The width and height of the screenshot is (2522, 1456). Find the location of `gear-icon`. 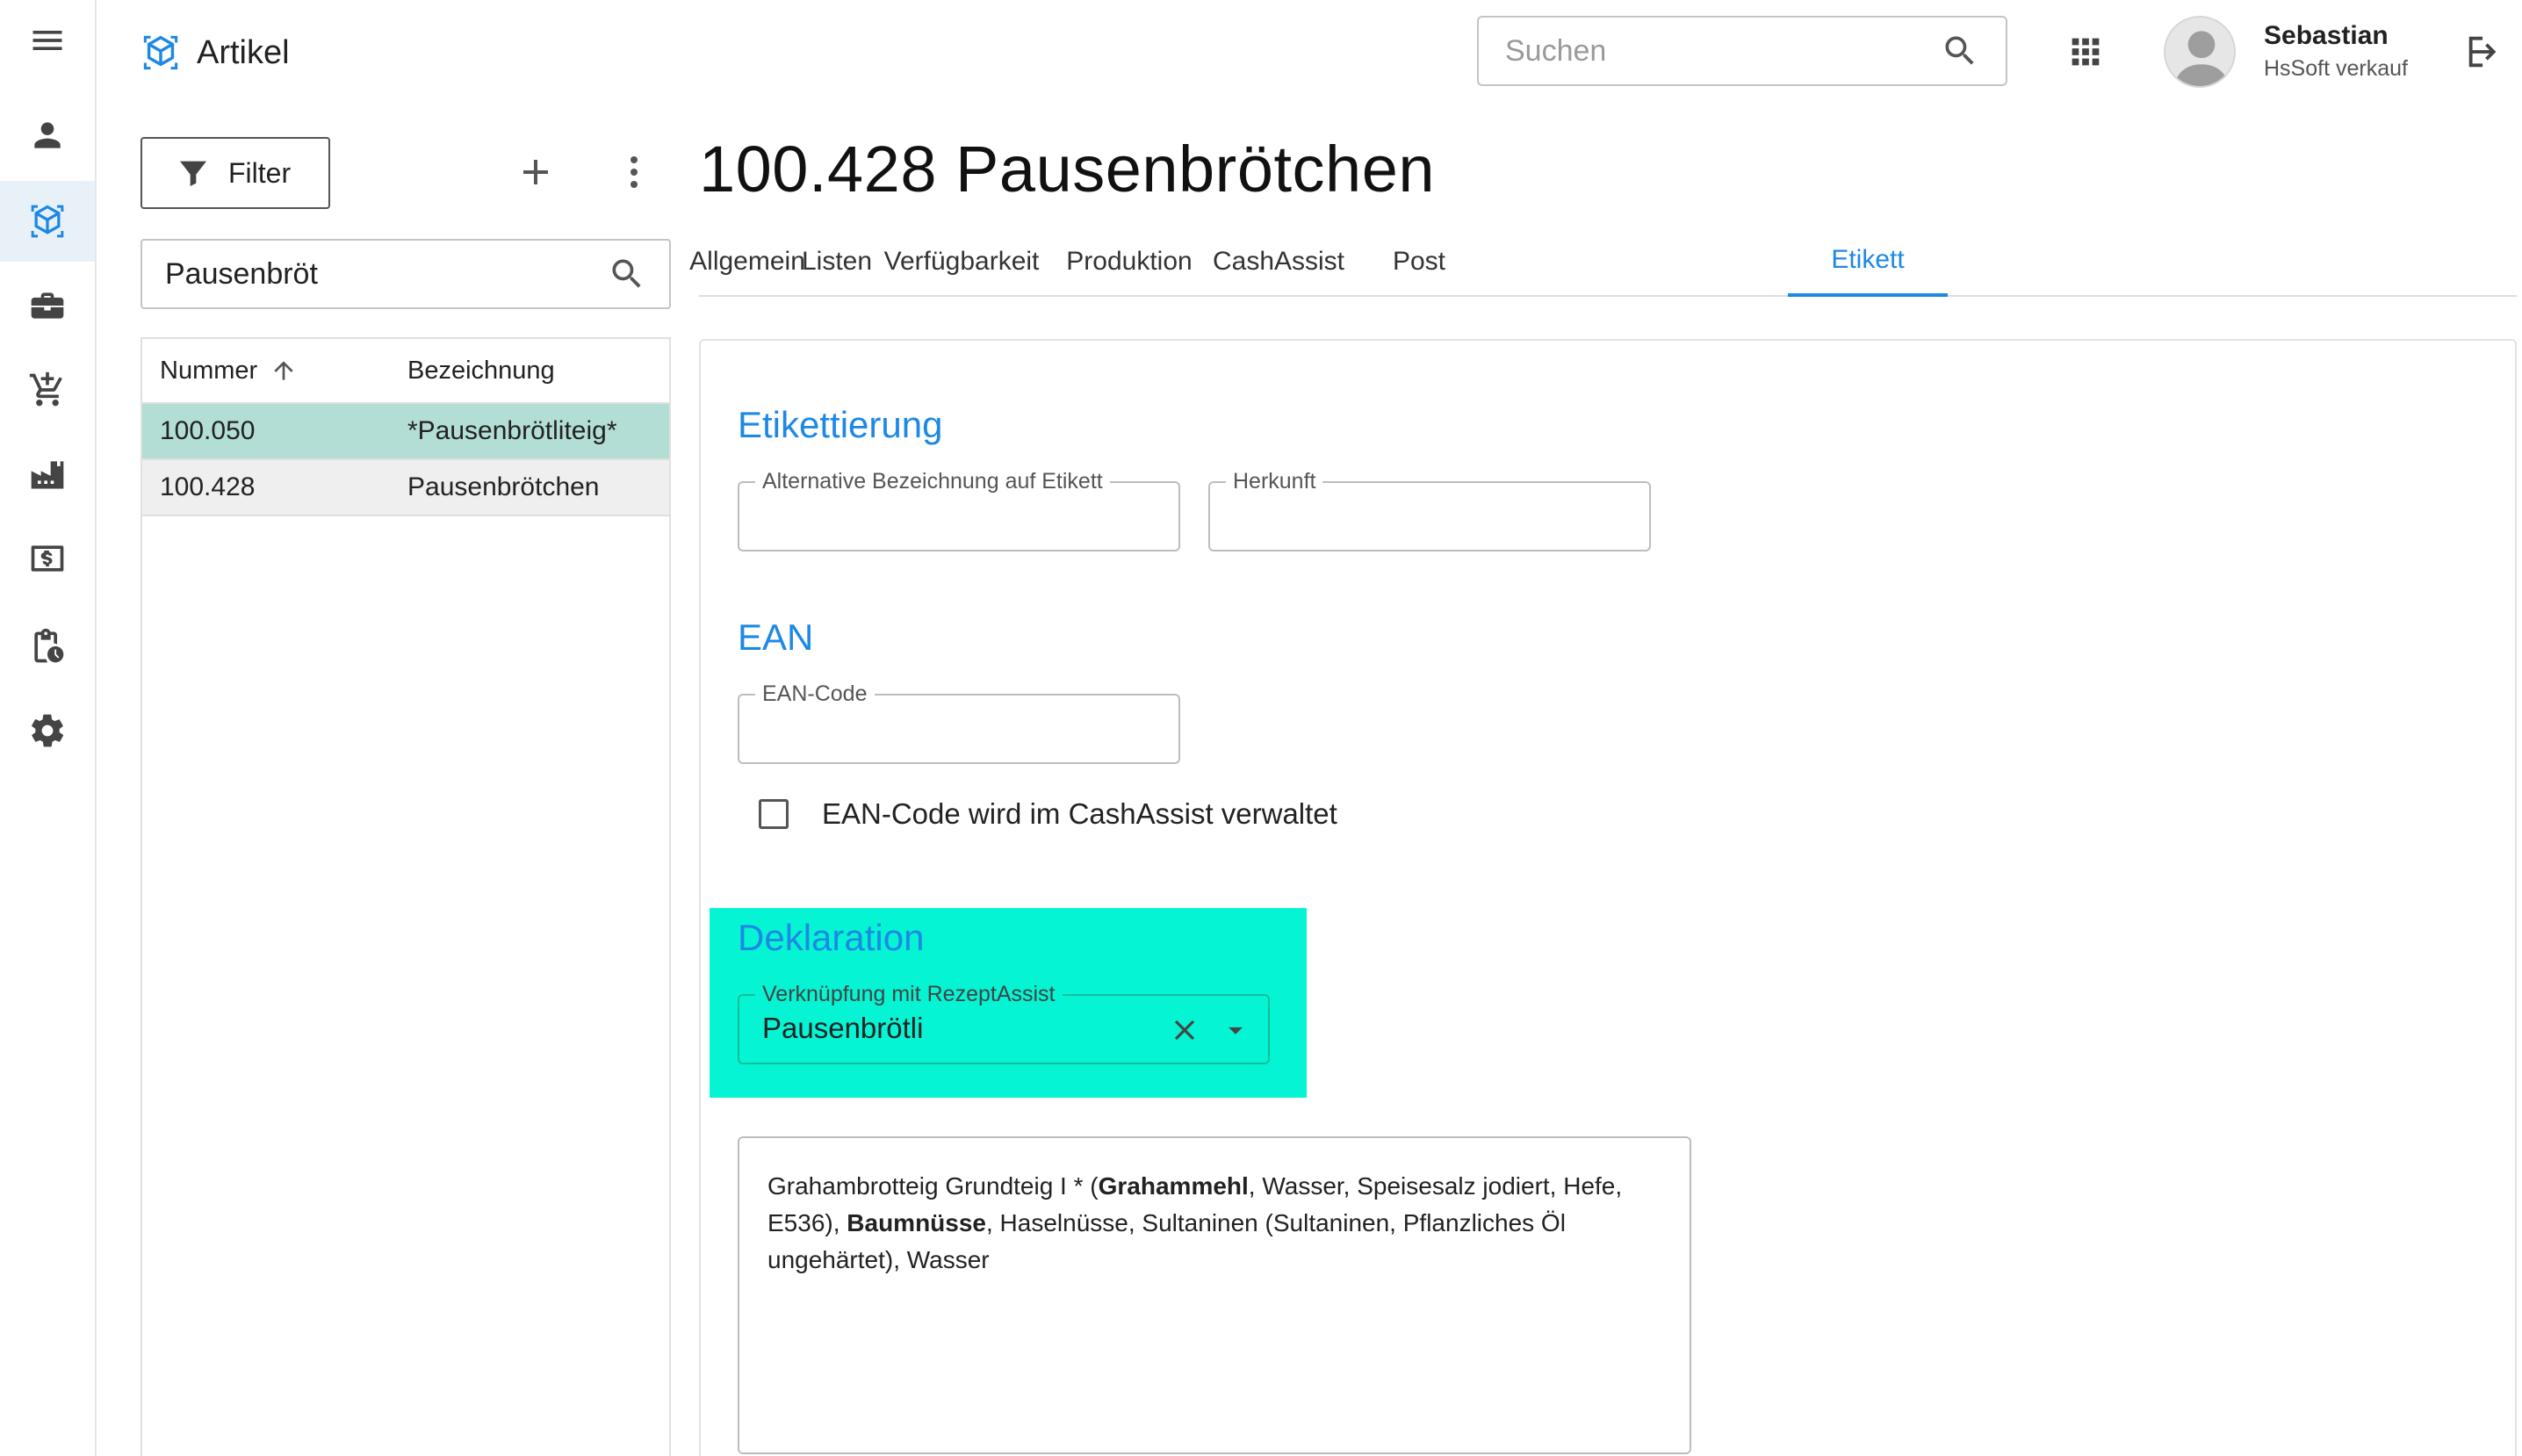

gear-icon is located at coordinates (48, 730).